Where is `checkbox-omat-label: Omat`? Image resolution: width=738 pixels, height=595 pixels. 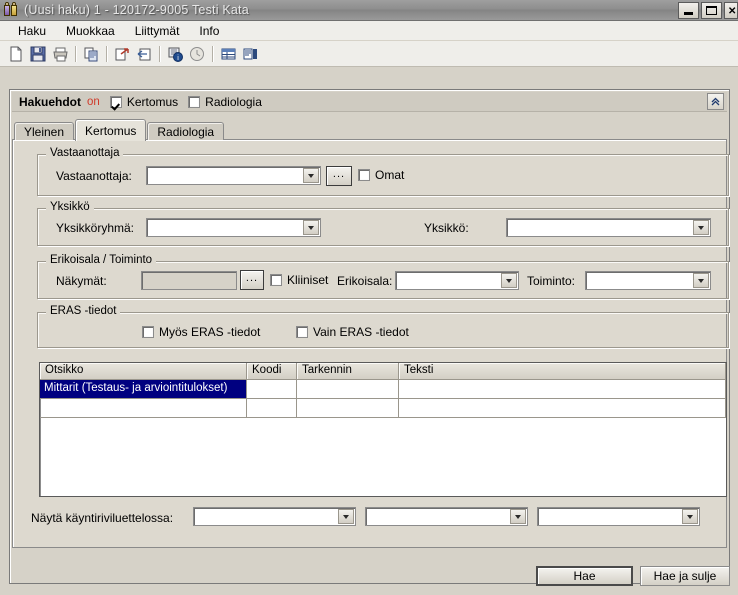 checkbox-omat-label: Omat is located at coordinates (390, 175).